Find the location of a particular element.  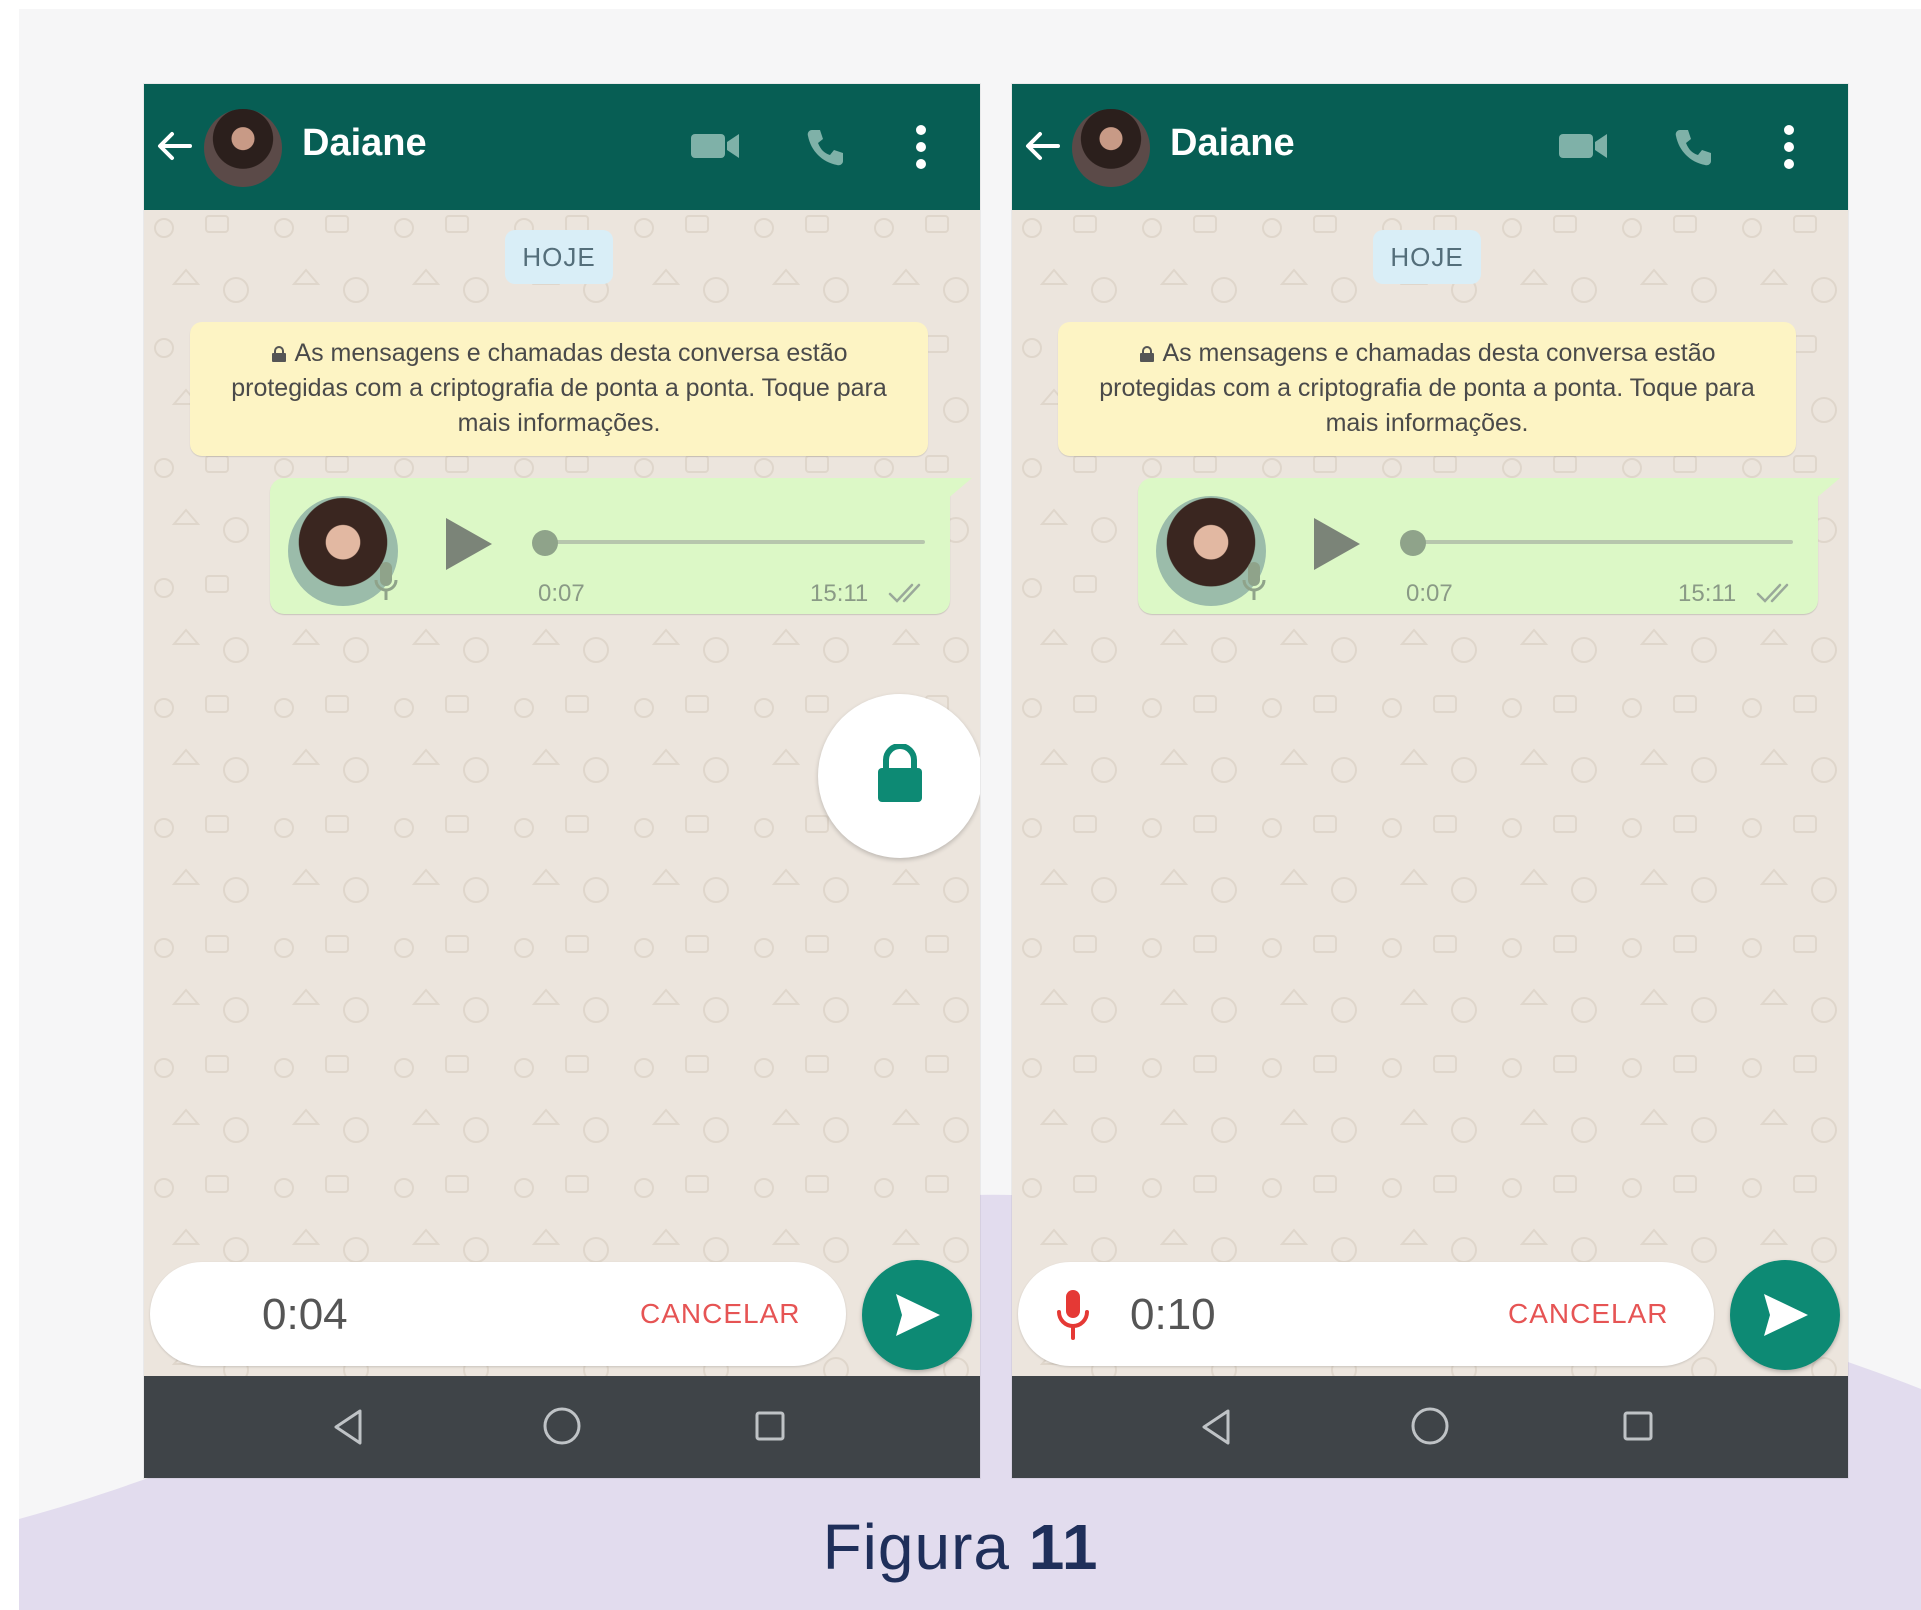

figure-caption: Figura 11 is located at coordinates (960, 1547).